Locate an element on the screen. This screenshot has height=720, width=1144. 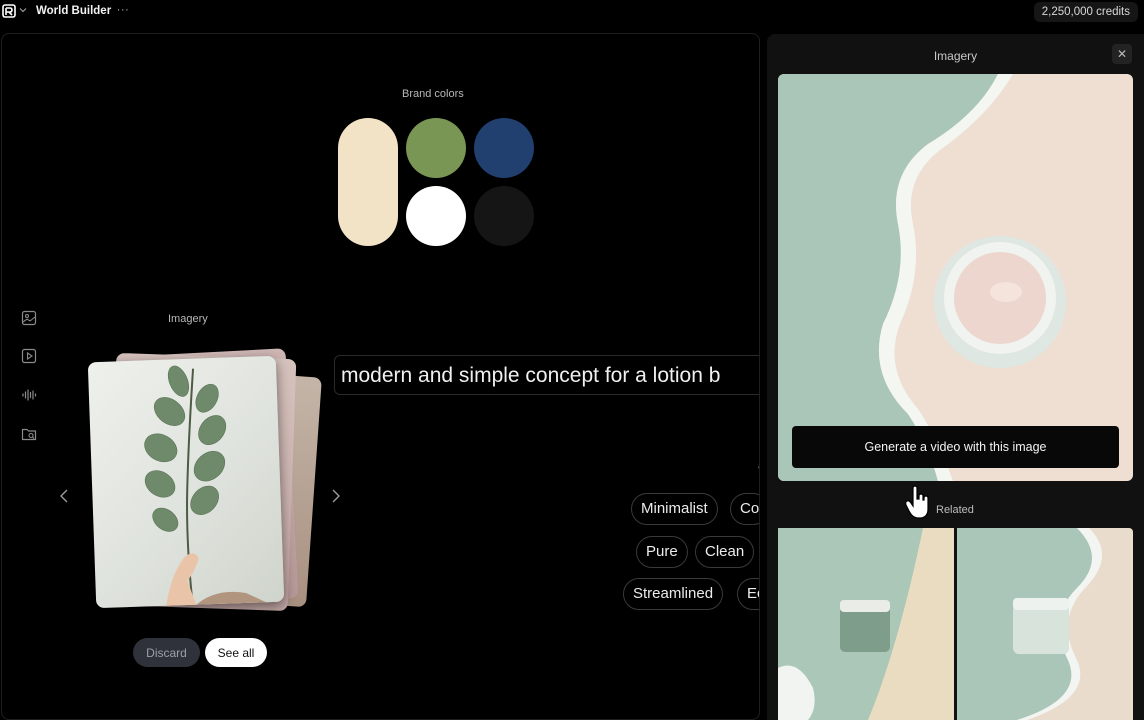
image-icon is located at coordinates (29, 318).